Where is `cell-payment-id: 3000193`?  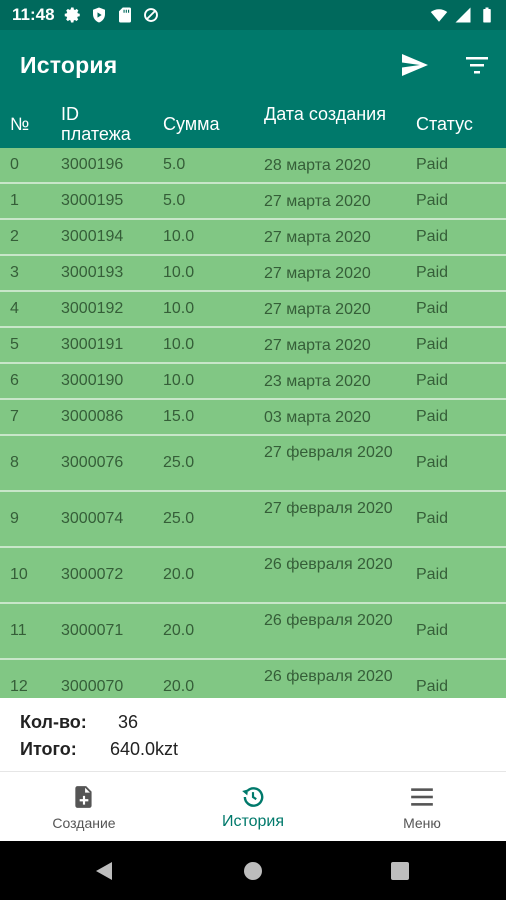 cell-payment-id: 3000193 is located at coordinates (92, 272).